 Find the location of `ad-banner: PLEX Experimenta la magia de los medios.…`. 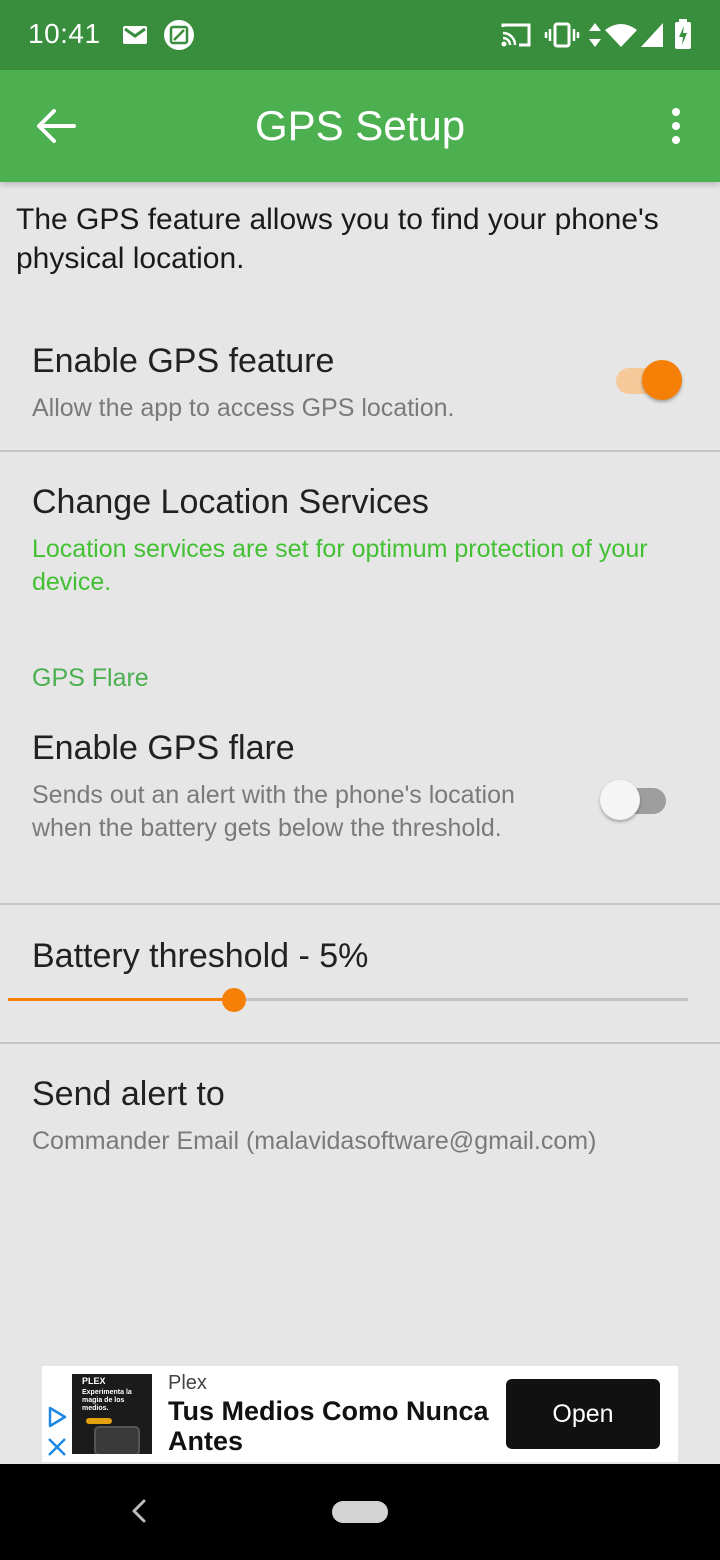

ad-banner: PLEX Experimenta la magia de los medios.… is located at coordinates (360, 1414).